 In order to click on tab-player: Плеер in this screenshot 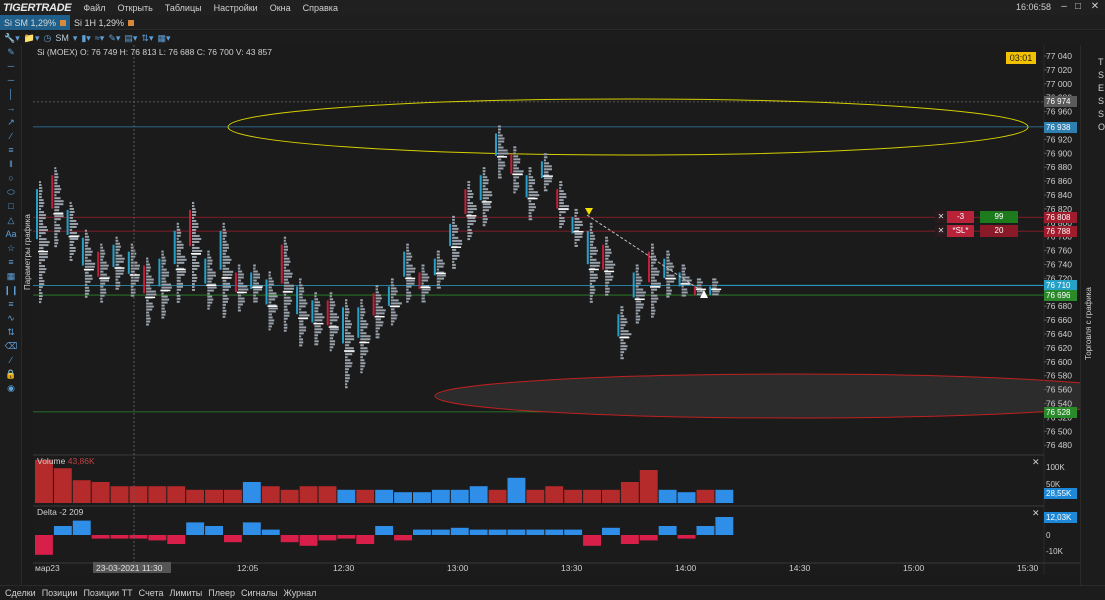, I will do `click(221, 593)`.